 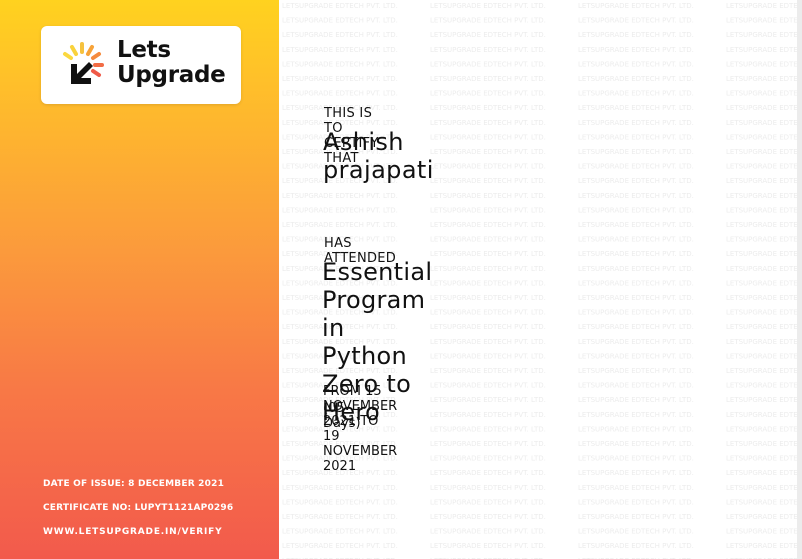 What do you see at coordinates (133, 532) in the screenshot?
I see `verify-url: WWW.LETSUPGRADE.IN/VERIFY` at bounding box center [133, 532].